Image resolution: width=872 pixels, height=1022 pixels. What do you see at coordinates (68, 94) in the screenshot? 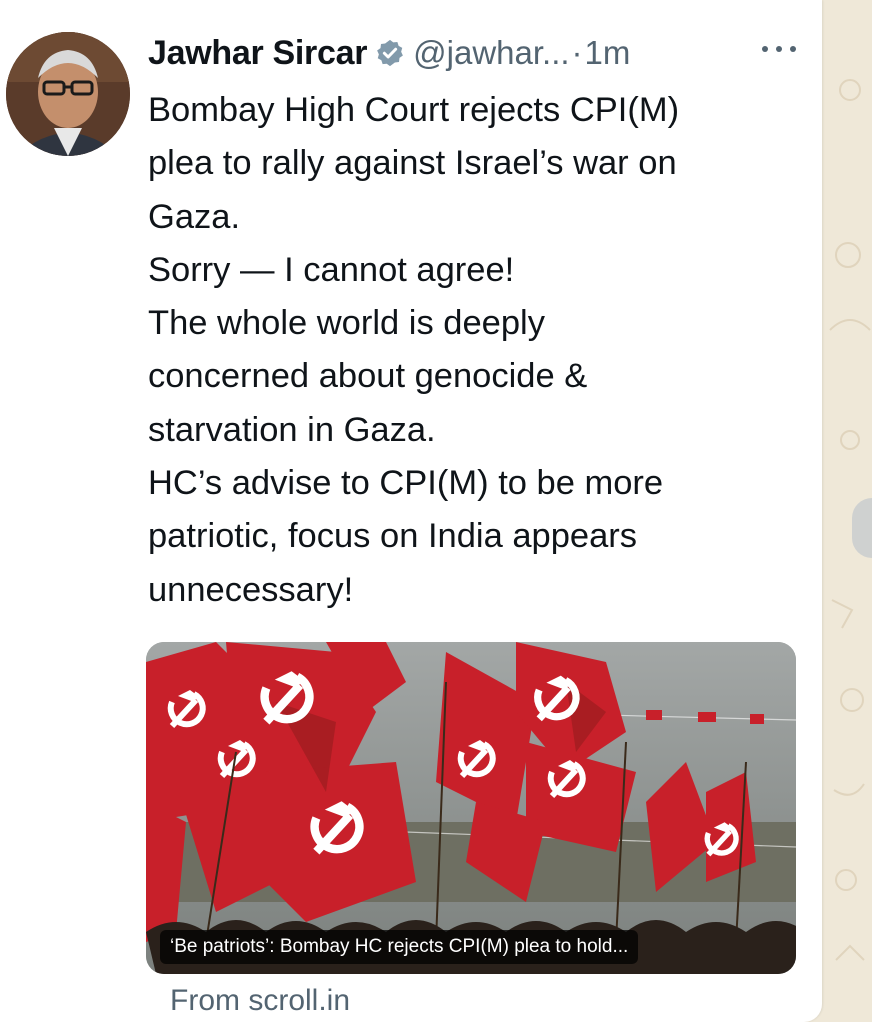
I see `author-avatar` at bounding box center [68, 94].